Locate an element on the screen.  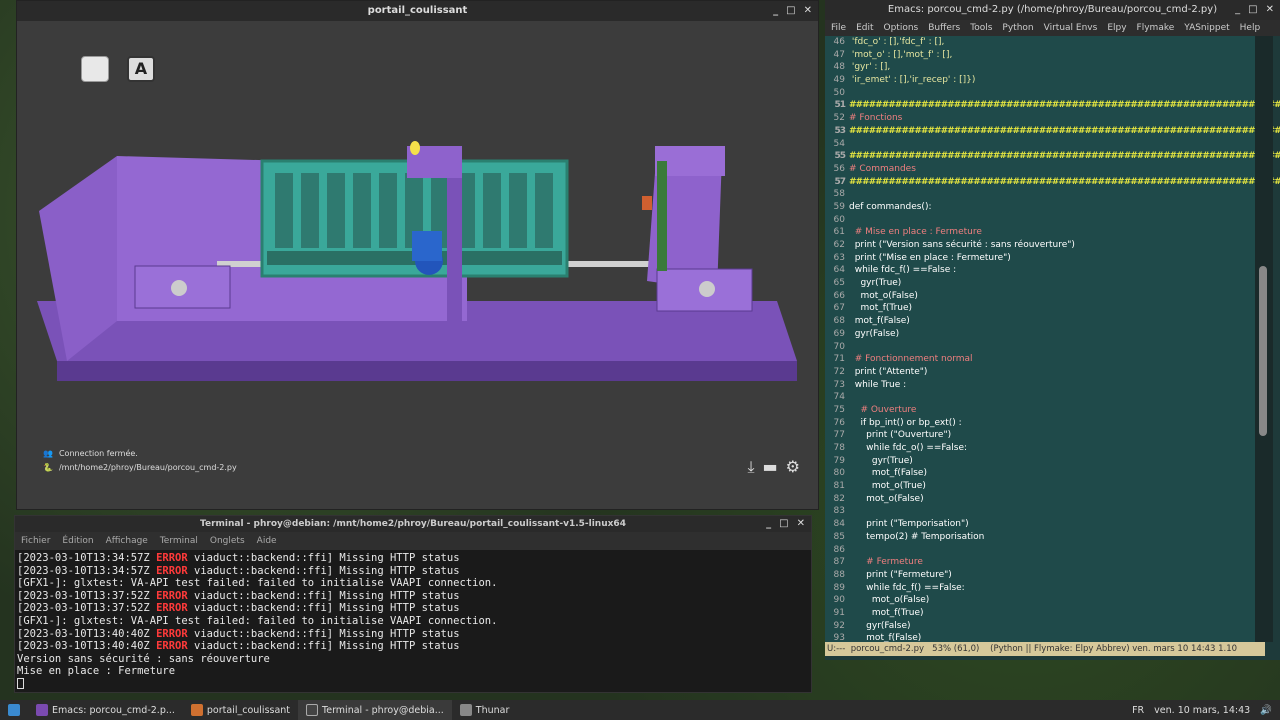
blank-toggle-button is located at coordinates (95, 69).